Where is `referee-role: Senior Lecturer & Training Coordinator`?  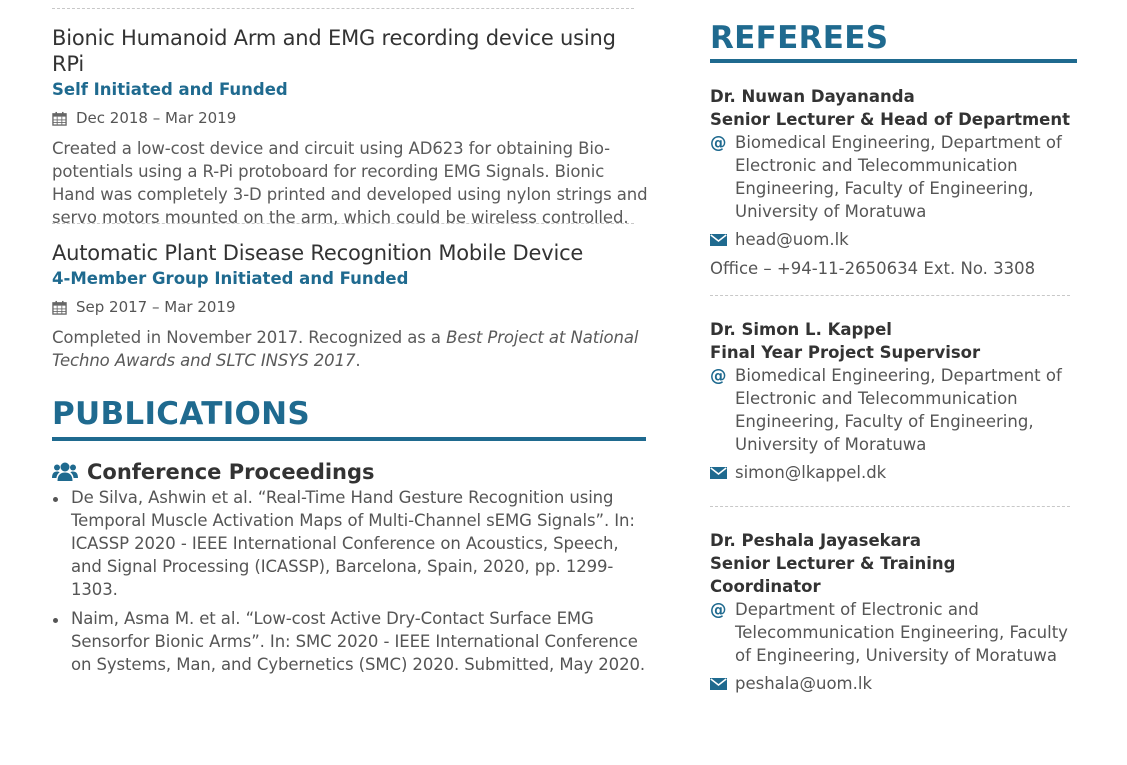
referee-role: Senior Lecturer & Training Coordinator is located at coordinates (833, 575).